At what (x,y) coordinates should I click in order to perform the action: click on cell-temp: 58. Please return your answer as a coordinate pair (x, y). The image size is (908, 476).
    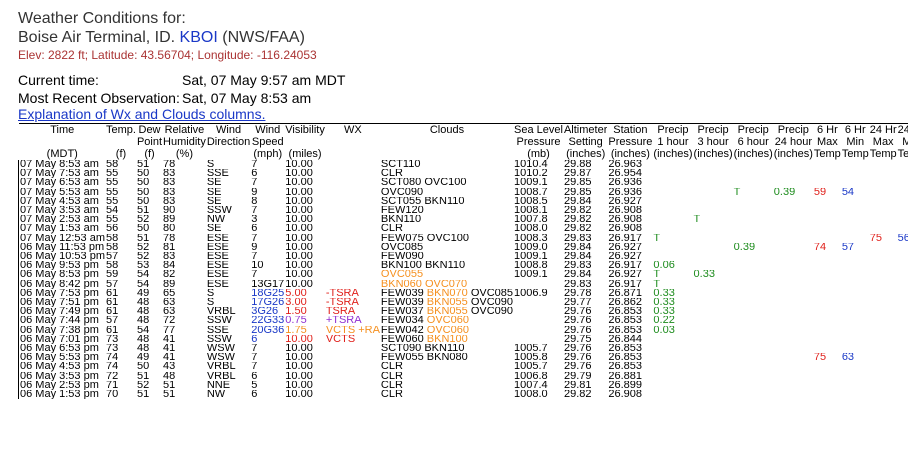
    Looking at the image, I should click on (112, 266).